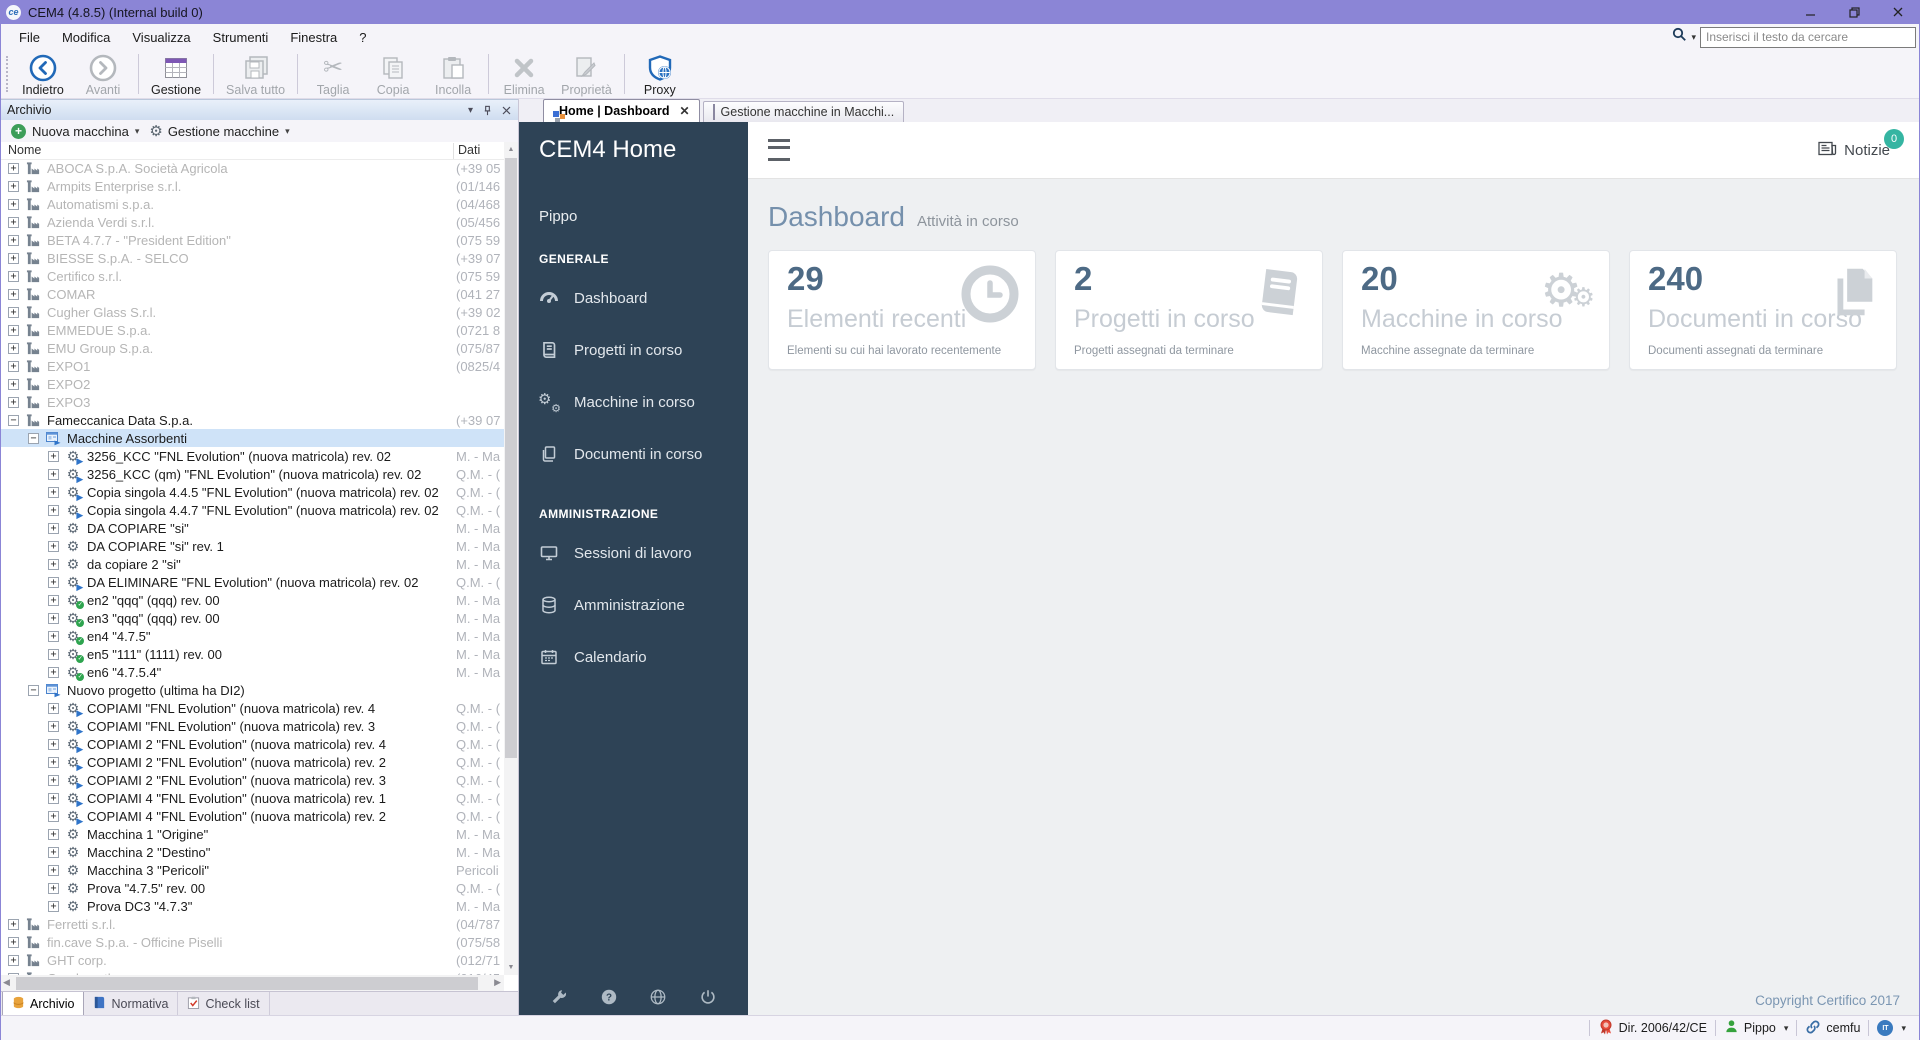  What do you see at coordinates (252, 348) in the screenshot?
I see `tree-row: + EMU Group S.p.a. (075/87` at bounding box center [252, 348].